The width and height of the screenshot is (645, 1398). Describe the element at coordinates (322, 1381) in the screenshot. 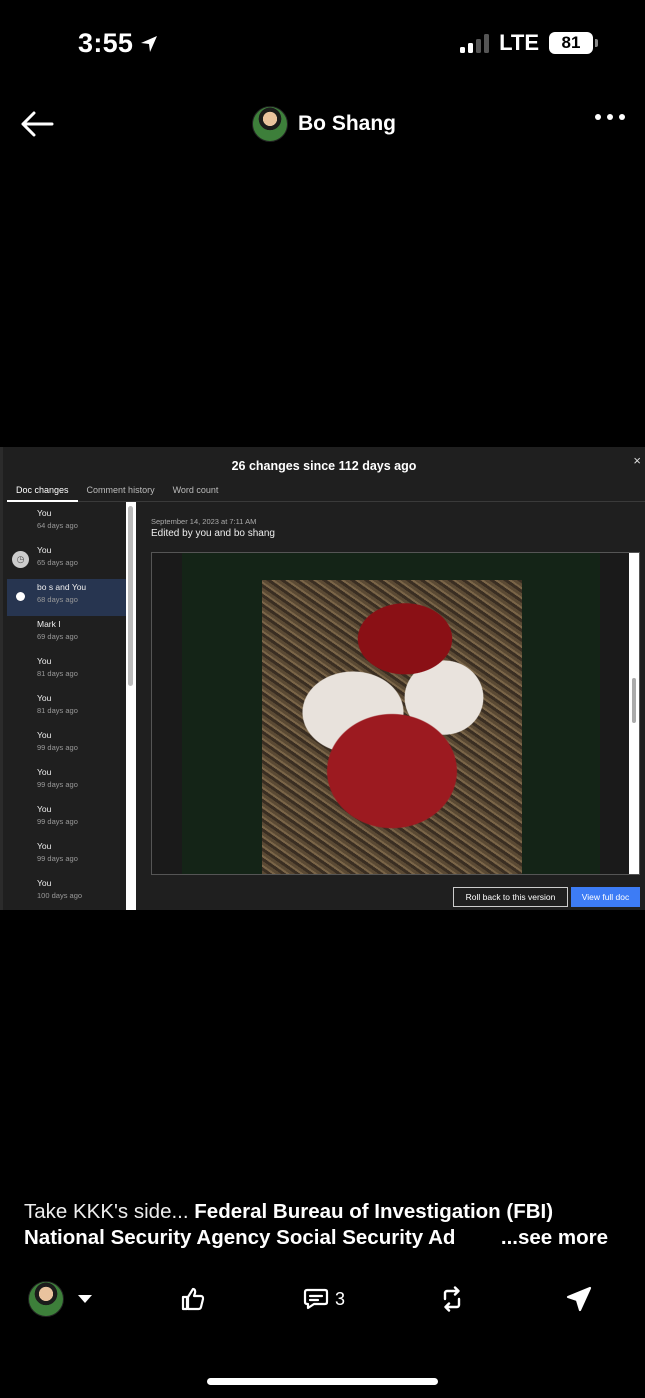

I see `home-indicator` at that location.